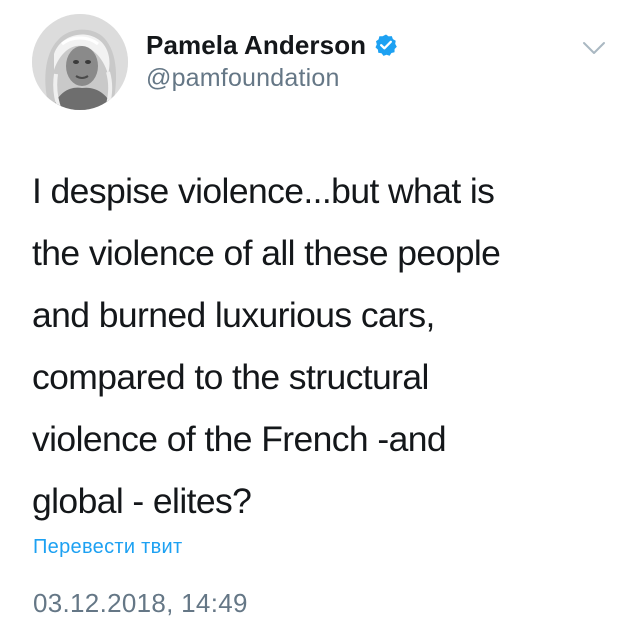 This screenshot has width=640, height=640. What do you see at coordinates (140, 603) in the screenshot?
I see `tweet-timestamp: 03.12.2018, 14:49` at bounding box center [140, 603].